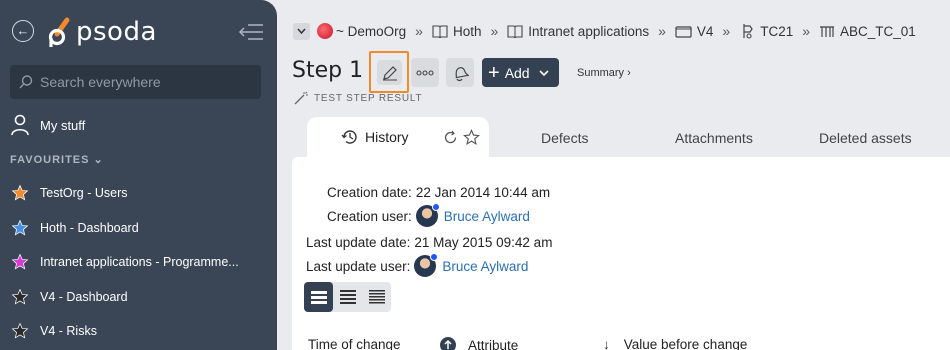 The image size is (950, 350). Describe the element at coordinates (349, 137) in the screenshot. I see `history-icon` at that location.